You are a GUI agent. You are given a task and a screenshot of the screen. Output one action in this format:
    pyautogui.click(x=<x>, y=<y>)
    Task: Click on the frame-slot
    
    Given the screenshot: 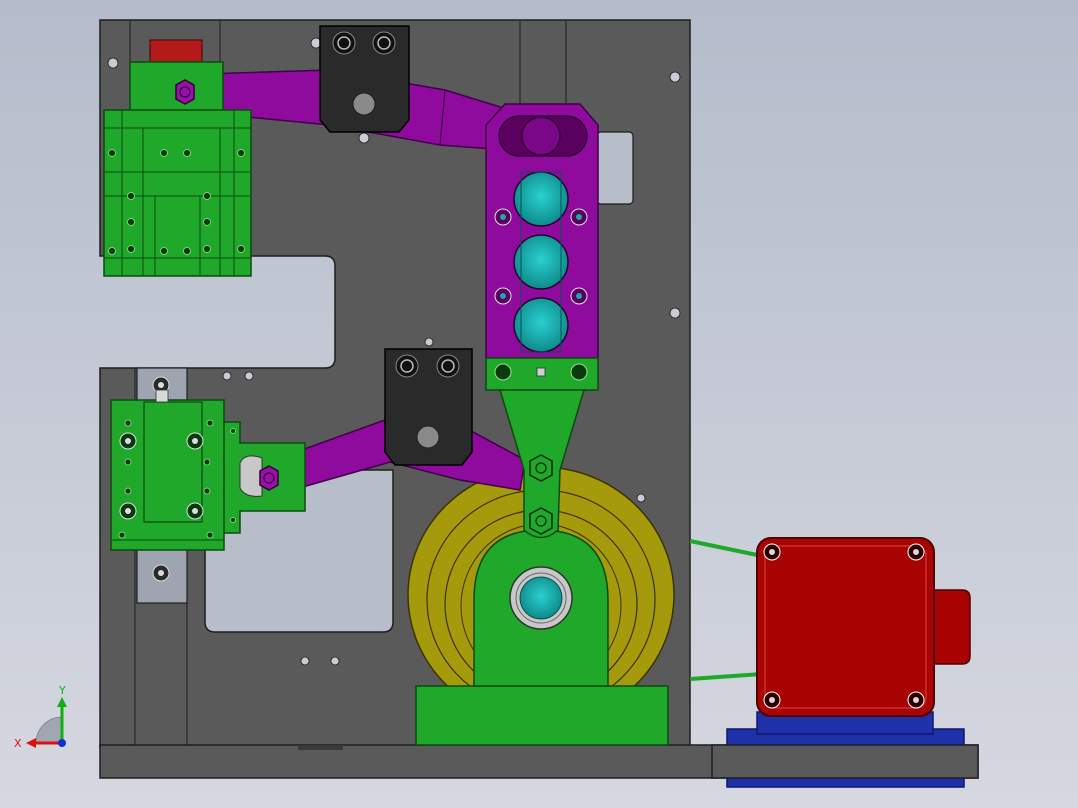 What is the action you would take?
    pyautogui.click(x=615, y=168)
    